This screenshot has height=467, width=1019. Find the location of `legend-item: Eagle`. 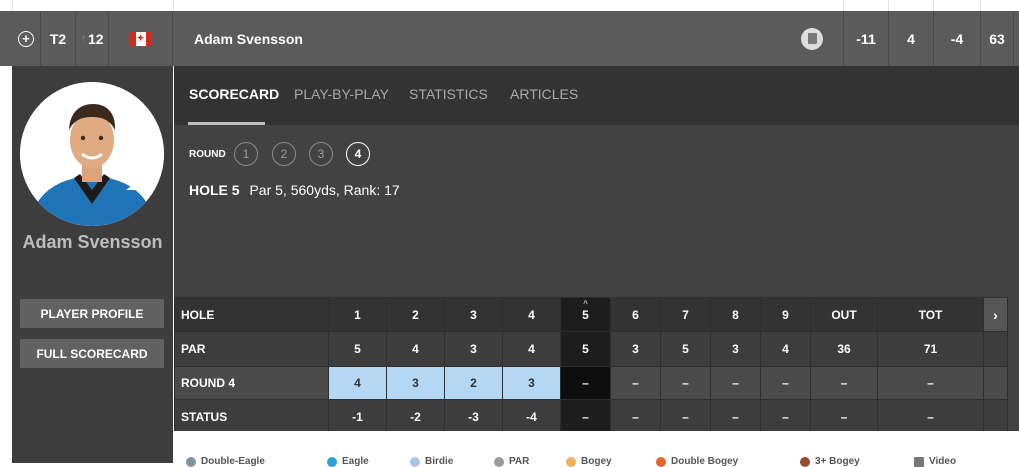

legend-item: Eagle is located at coordinates (348, 461).